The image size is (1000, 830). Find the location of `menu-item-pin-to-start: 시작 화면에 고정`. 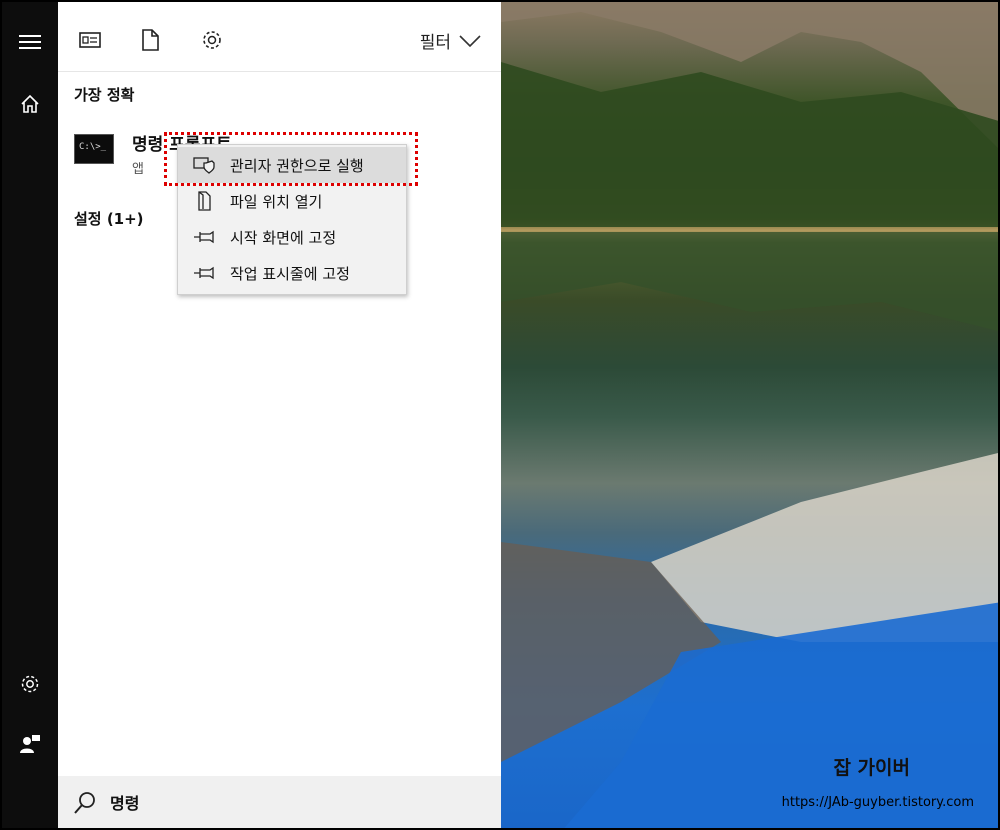

menu-item-pin-to-start: 시작 화면에 고정 is located at coordinates (292, 237).